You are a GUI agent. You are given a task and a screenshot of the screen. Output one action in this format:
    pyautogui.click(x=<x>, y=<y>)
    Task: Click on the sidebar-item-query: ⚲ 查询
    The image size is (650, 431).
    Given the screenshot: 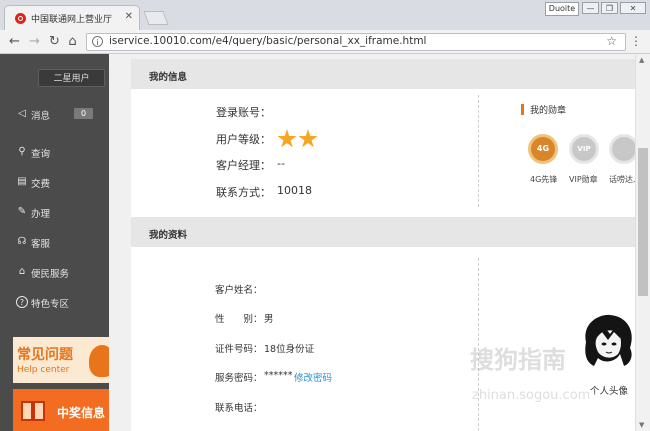 What is the action you would take?
    pyautogui.click(x=54, y=153)
    